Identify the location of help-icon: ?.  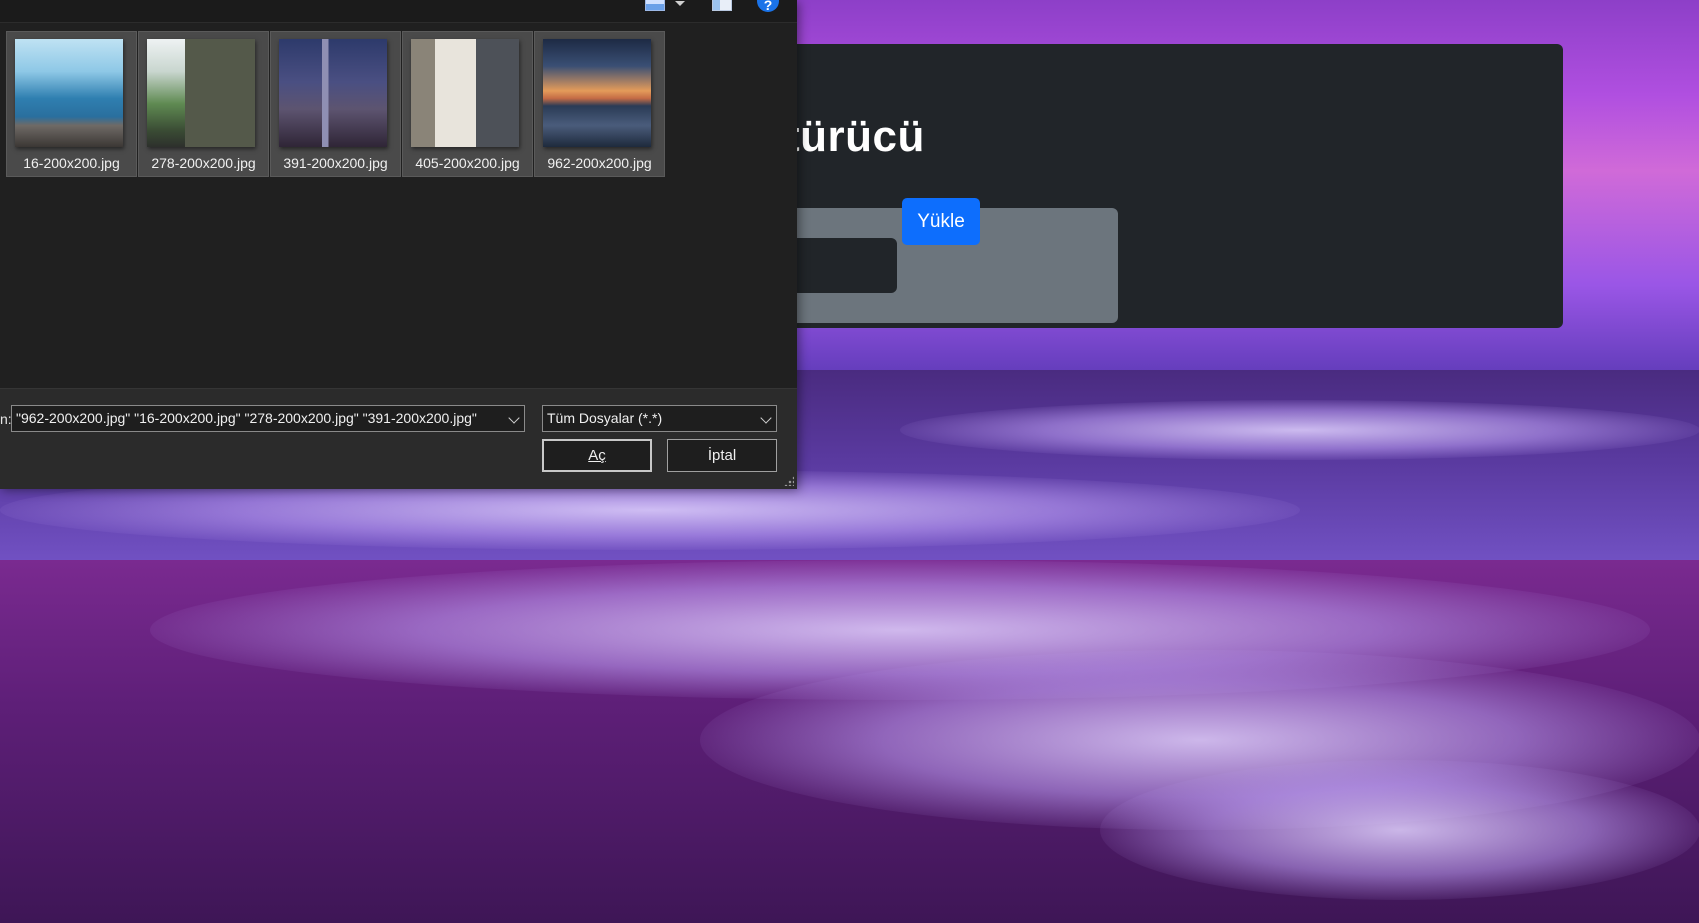
(768, 6).